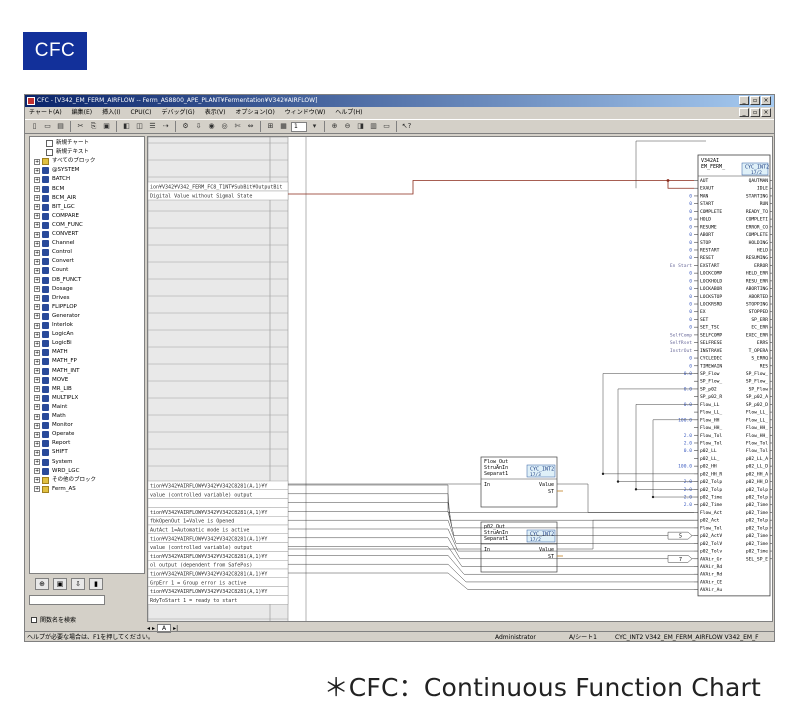  I want to click on menu-cpu: CPU(C), so click(140, 112).